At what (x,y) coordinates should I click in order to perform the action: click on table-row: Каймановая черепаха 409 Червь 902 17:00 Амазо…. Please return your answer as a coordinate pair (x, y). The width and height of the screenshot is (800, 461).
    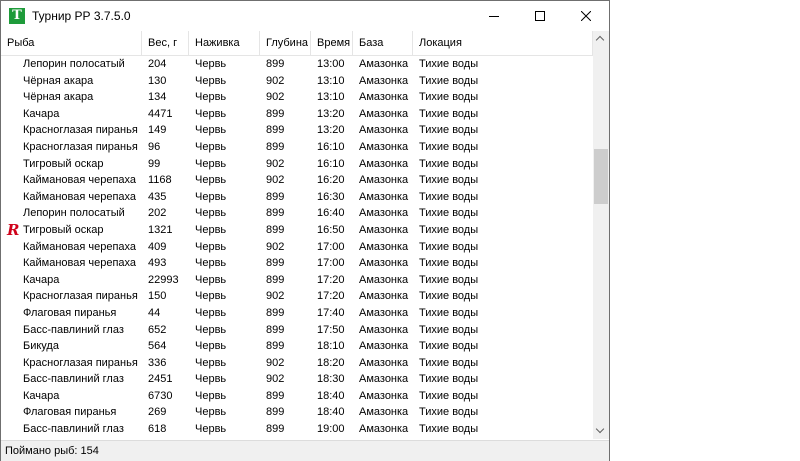
    Looking at the image, I should click on (297, 247).